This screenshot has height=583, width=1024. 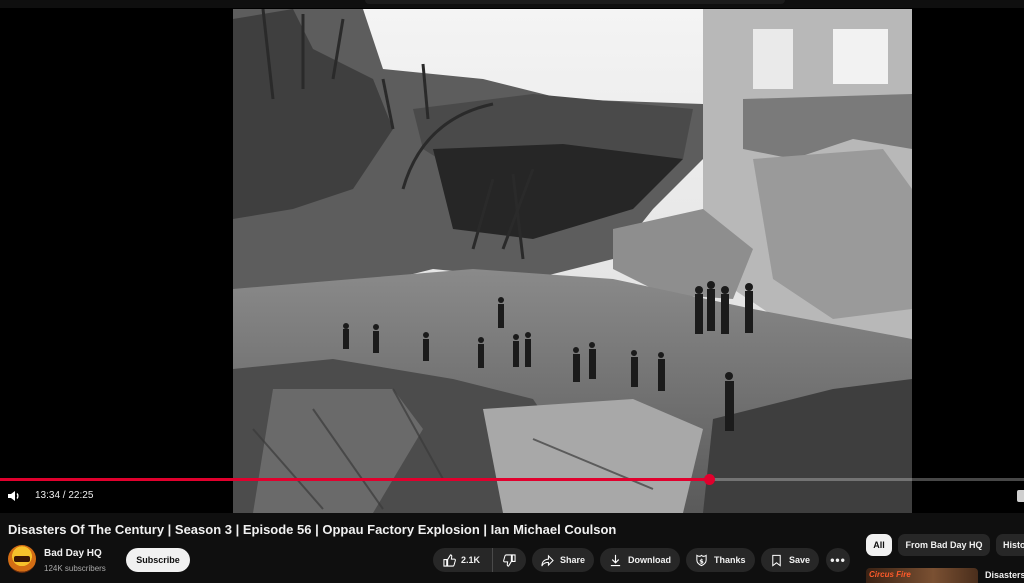 I want to click on chip-history: History, so click(x=1010, y=545).